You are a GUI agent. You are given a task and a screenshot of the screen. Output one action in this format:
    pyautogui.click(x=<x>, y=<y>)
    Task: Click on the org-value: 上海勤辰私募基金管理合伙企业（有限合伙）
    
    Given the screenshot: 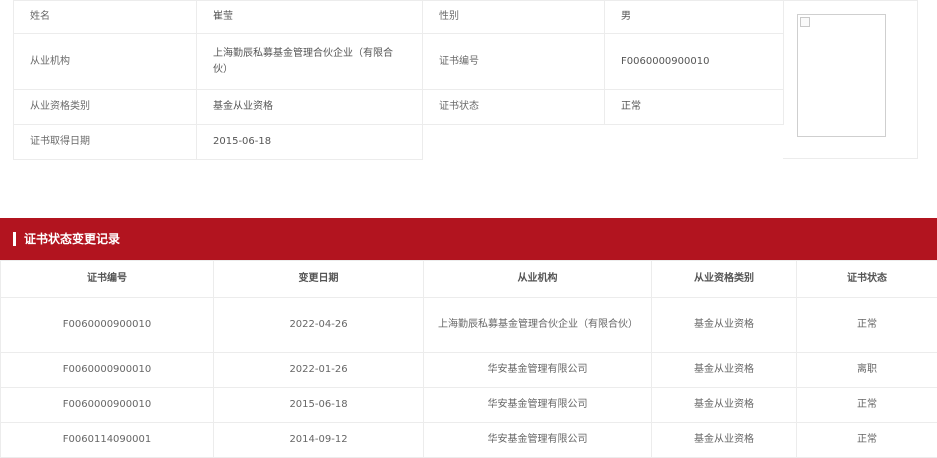 What is the action you would take?
    pyautogui.click(x=310, y=62)
    